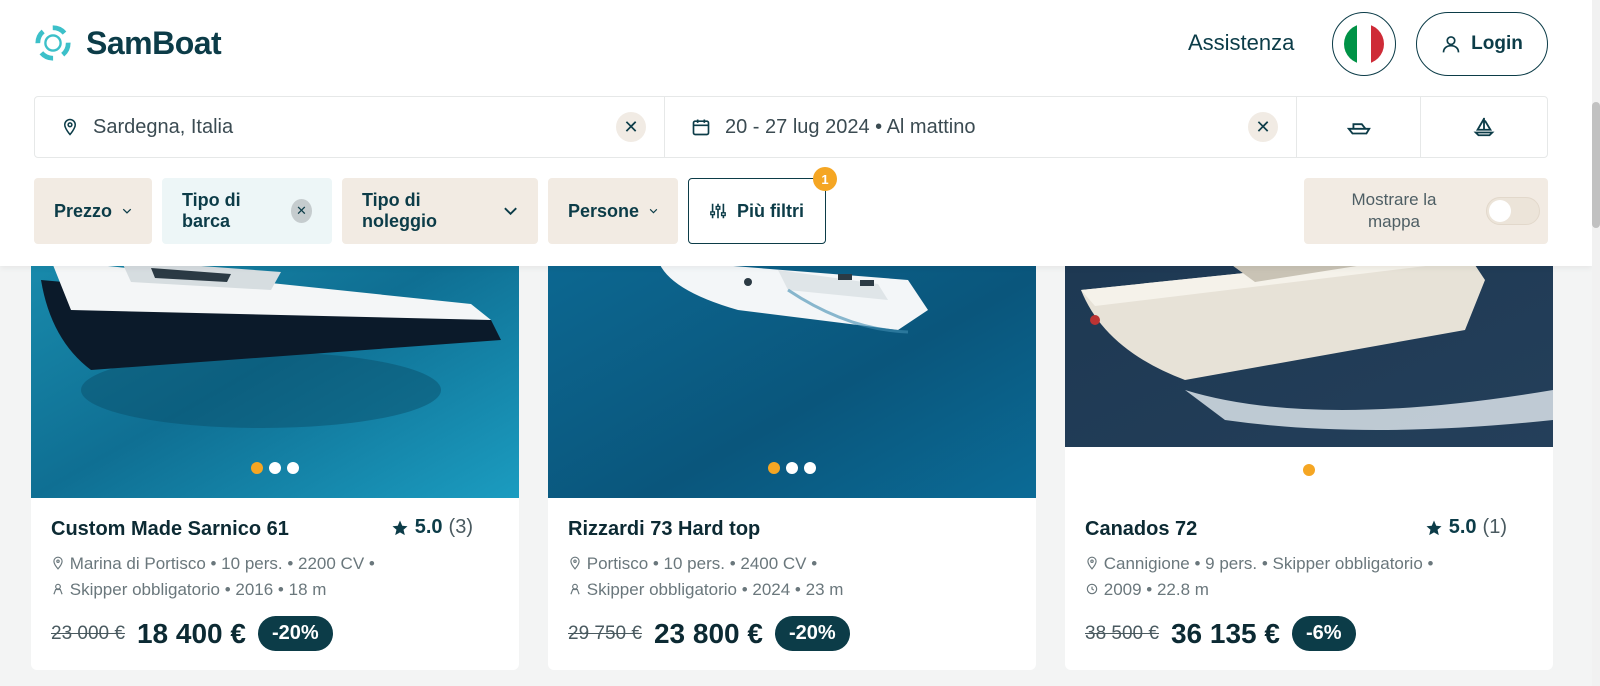 Image resolution: width=1600 pixels, height=686 pixels. I want to click on location-field: Sardegna, Italia ✕, so click(350, 127).